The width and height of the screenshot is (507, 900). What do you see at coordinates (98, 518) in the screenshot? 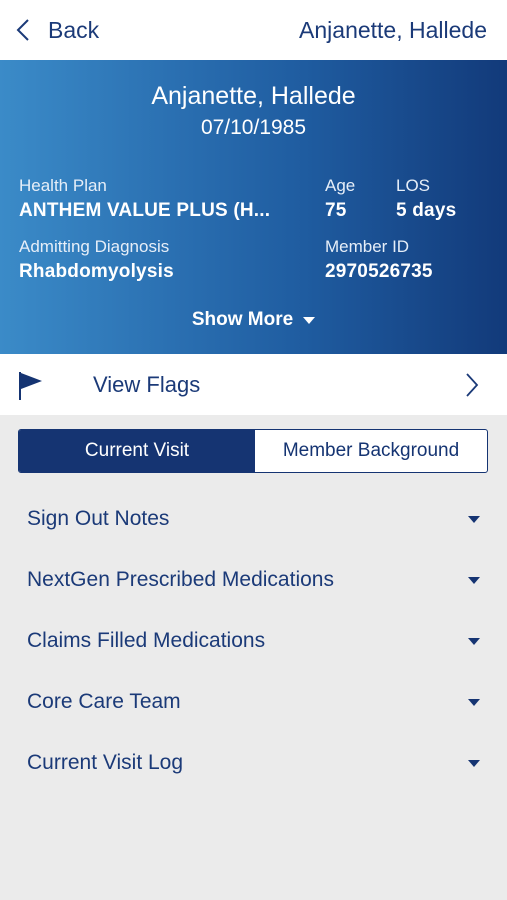
I see `section-label: Sign Out Notes` at bounding box center [98, 518].